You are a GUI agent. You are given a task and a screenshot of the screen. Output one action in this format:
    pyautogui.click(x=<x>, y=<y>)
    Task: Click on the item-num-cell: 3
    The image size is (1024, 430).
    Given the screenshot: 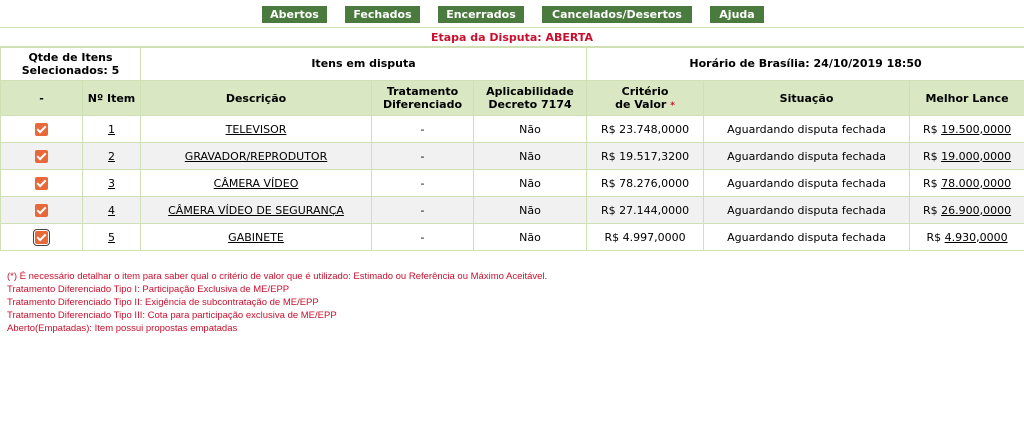 What is the action you would take?
    pyautogui.click(x=111, y=183)
    